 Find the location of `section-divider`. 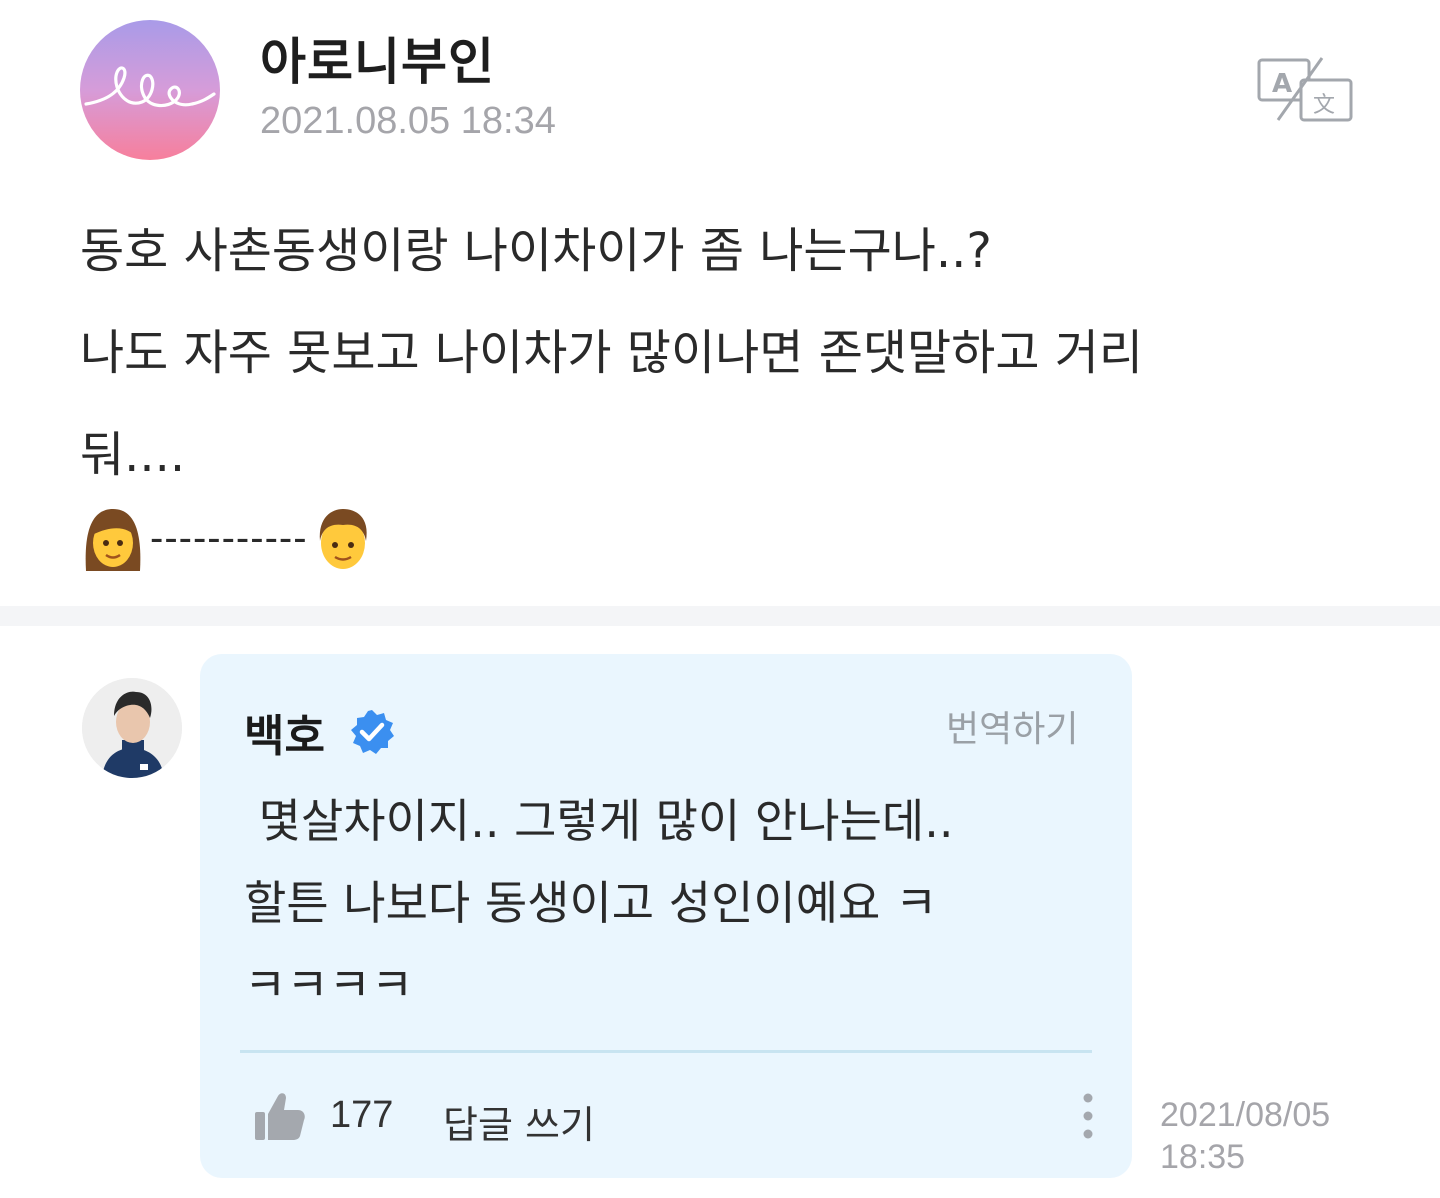

section-divider is located at coordinates (720, 616).